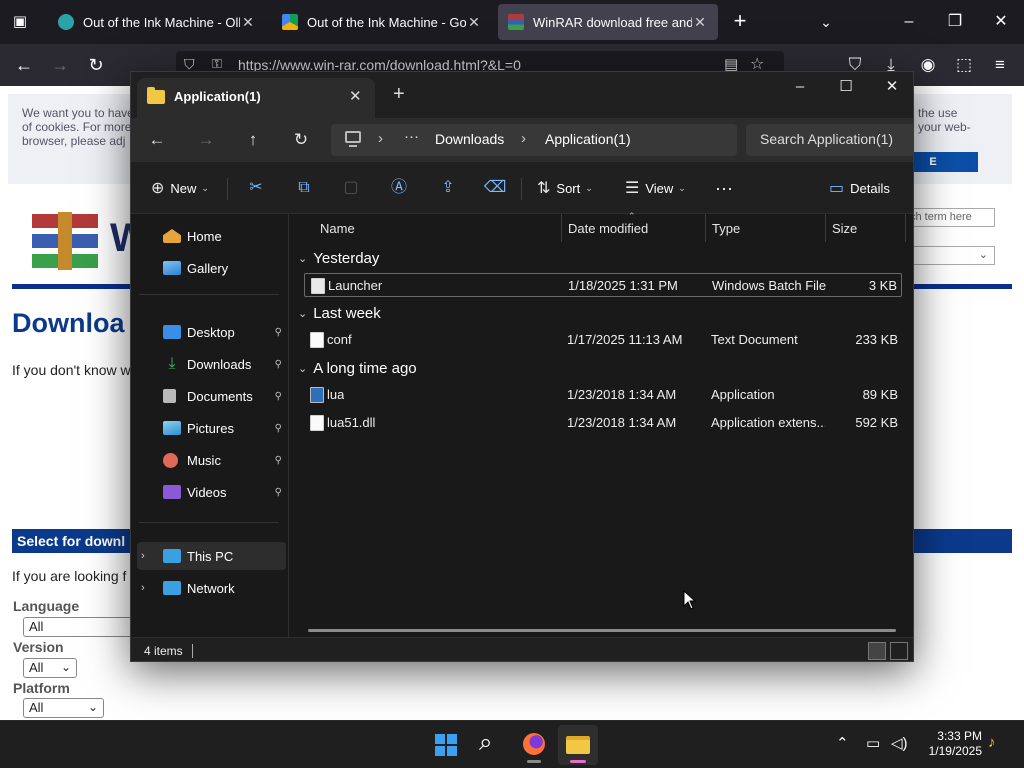 This screenshot has height=768, width=1024. I want to click on refresh-icon: ↻, so click(301, 140).